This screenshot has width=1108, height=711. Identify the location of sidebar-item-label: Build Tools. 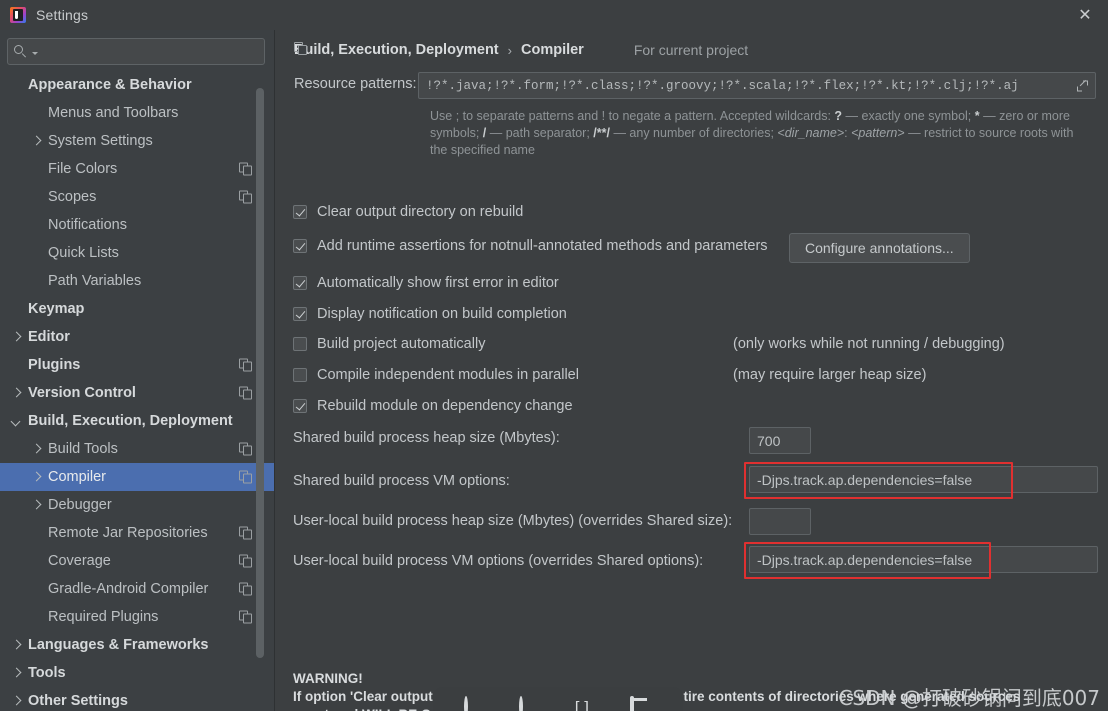
(83, 449).